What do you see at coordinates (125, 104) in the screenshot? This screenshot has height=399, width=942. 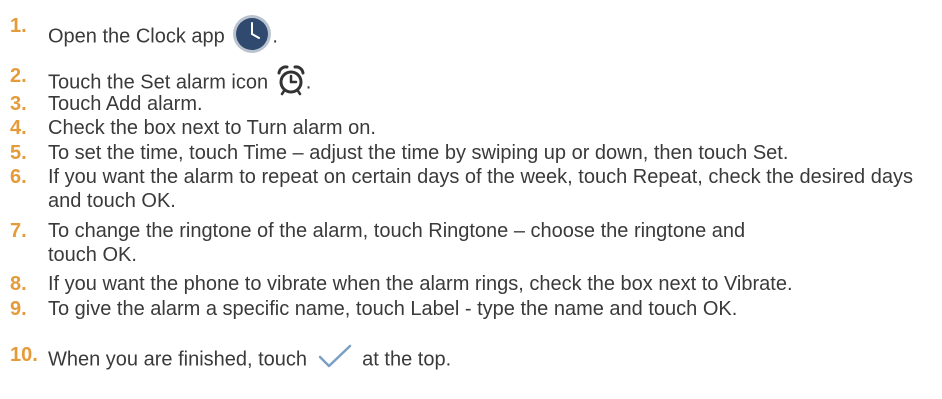 I see `step-text: Touch Add alarm.` at bounding box center [125, 104].